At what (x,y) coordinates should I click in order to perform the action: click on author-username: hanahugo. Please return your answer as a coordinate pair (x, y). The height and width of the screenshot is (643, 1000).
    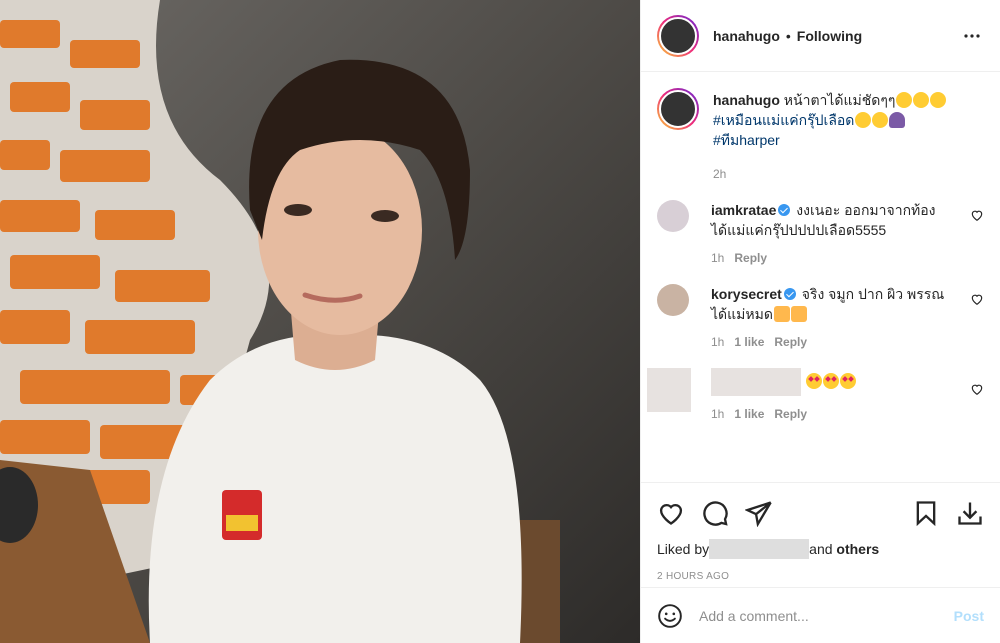
    Looking at the image, I should click on (746, 36).